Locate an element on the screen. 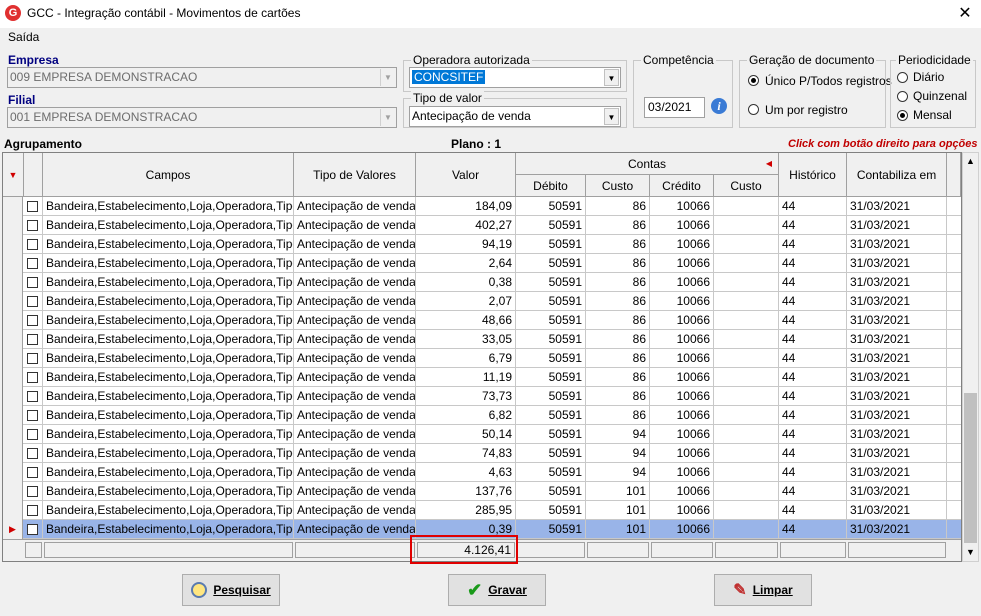  cell-valor: 6,82 is located at coordinates (466, 415).